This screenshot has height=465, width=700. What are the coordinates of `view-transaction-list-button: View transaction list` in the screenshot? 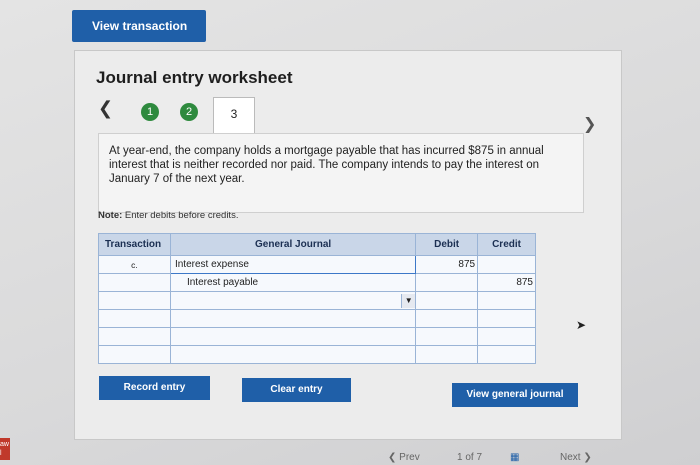 It's located at (139, 37).